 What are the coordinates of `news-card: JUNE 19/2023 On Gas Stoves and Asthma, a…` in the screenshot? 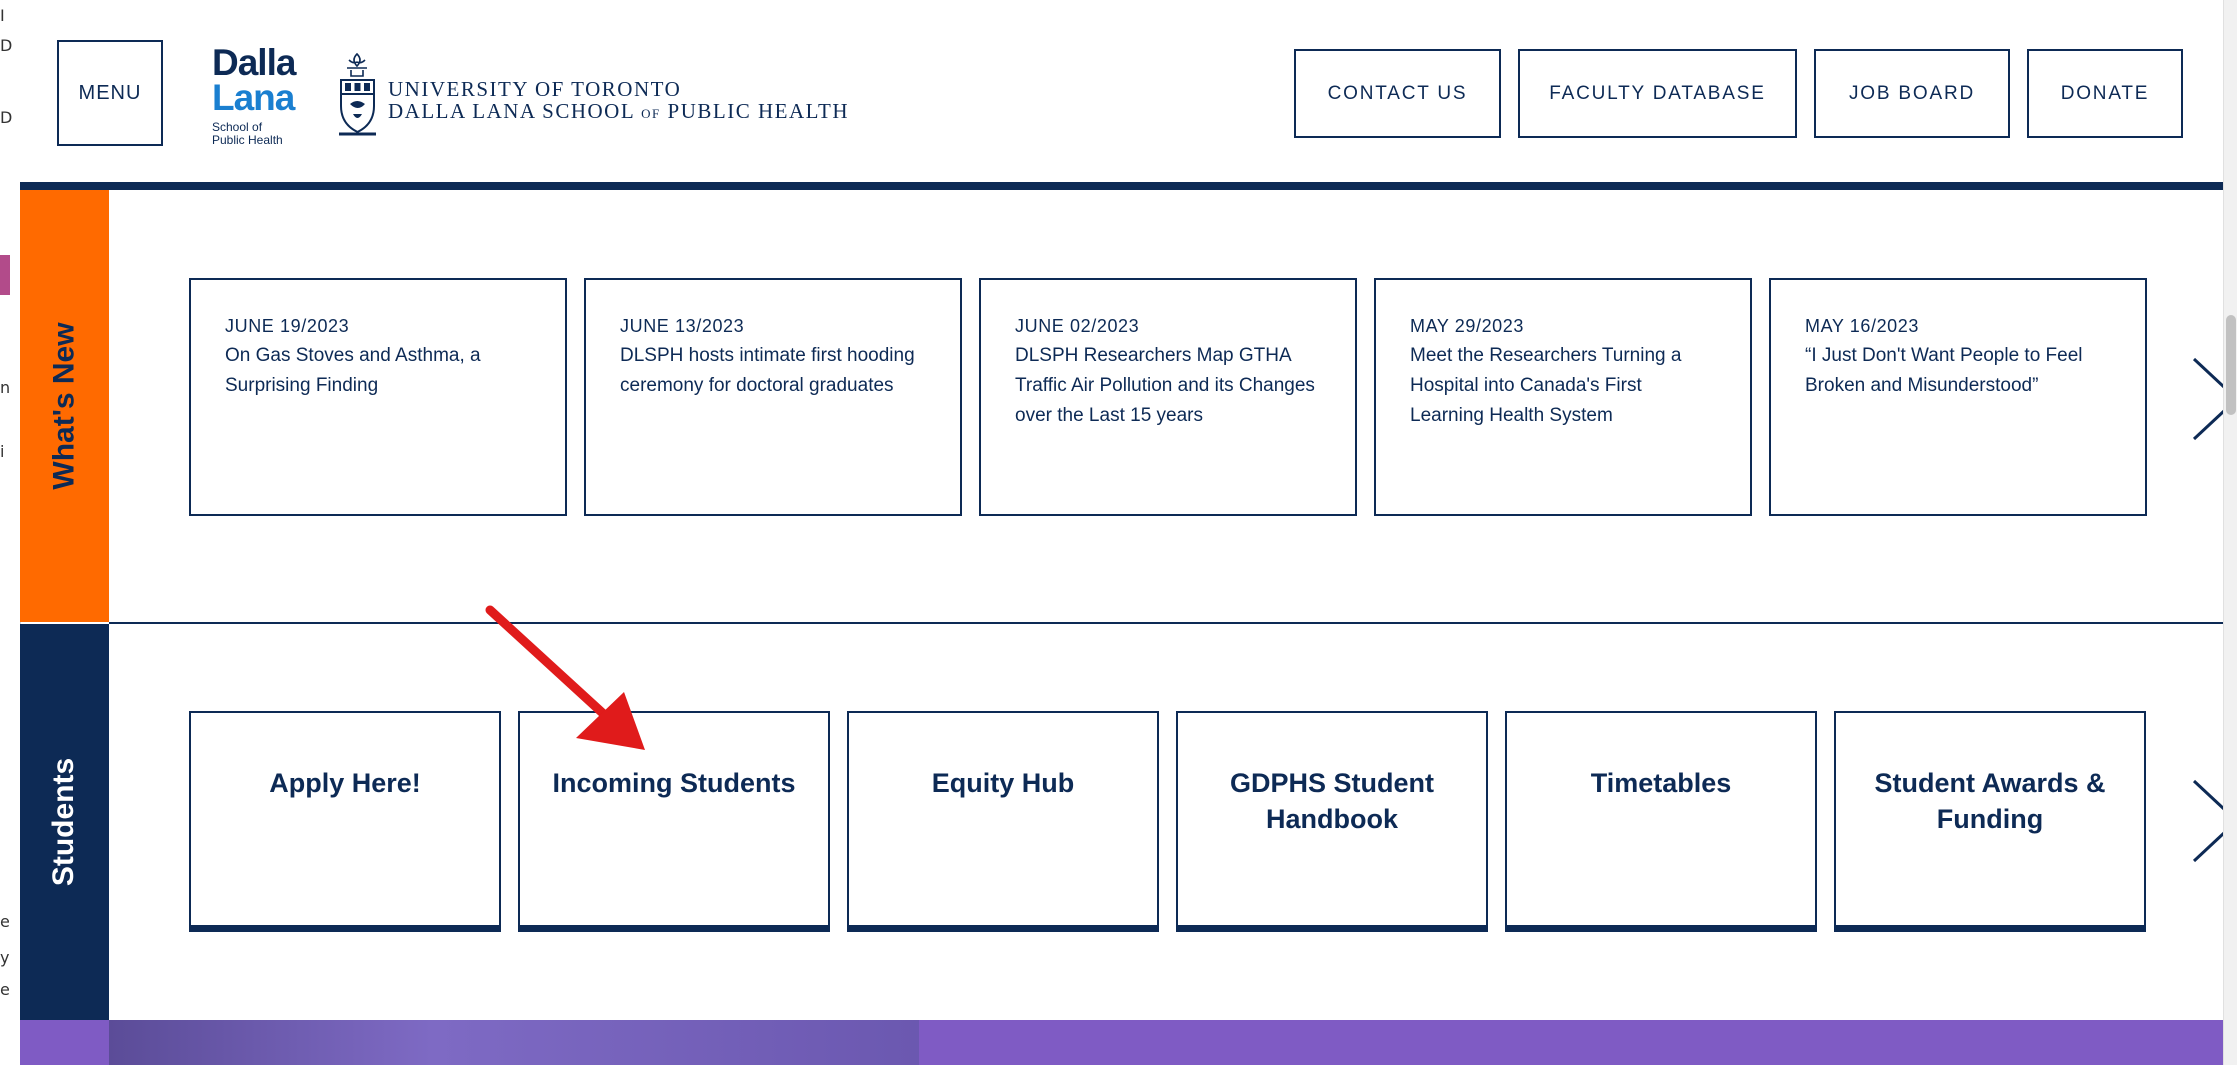 It's located at (378, 397).